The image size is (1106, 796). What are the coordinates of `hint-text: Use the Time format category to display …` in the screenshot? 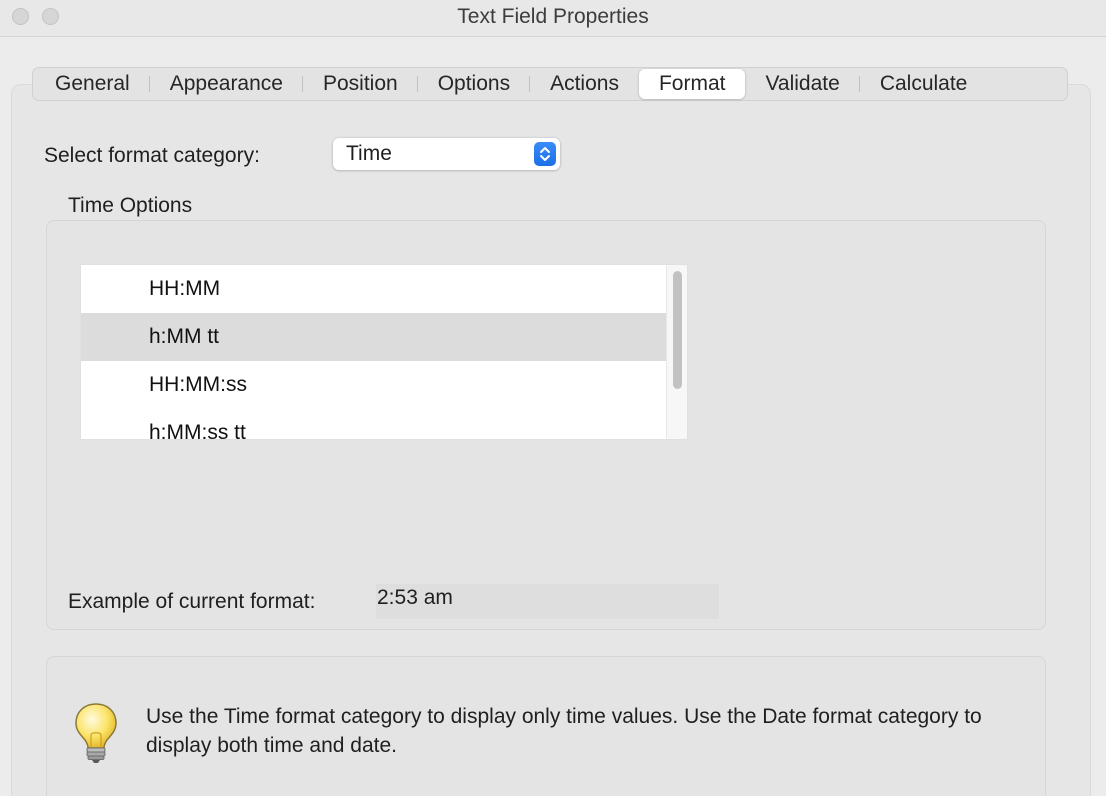 It's located at (564, 731).